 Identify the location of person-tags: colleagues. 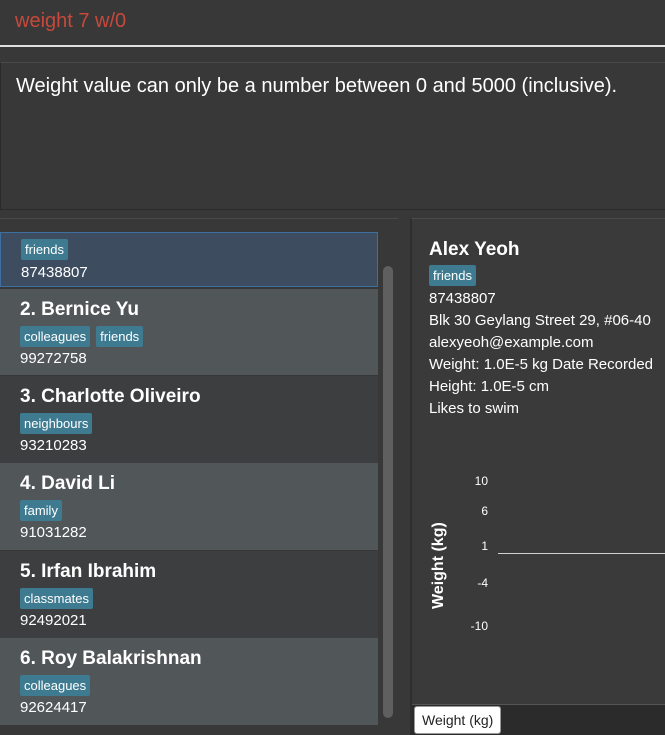
(55, 685).